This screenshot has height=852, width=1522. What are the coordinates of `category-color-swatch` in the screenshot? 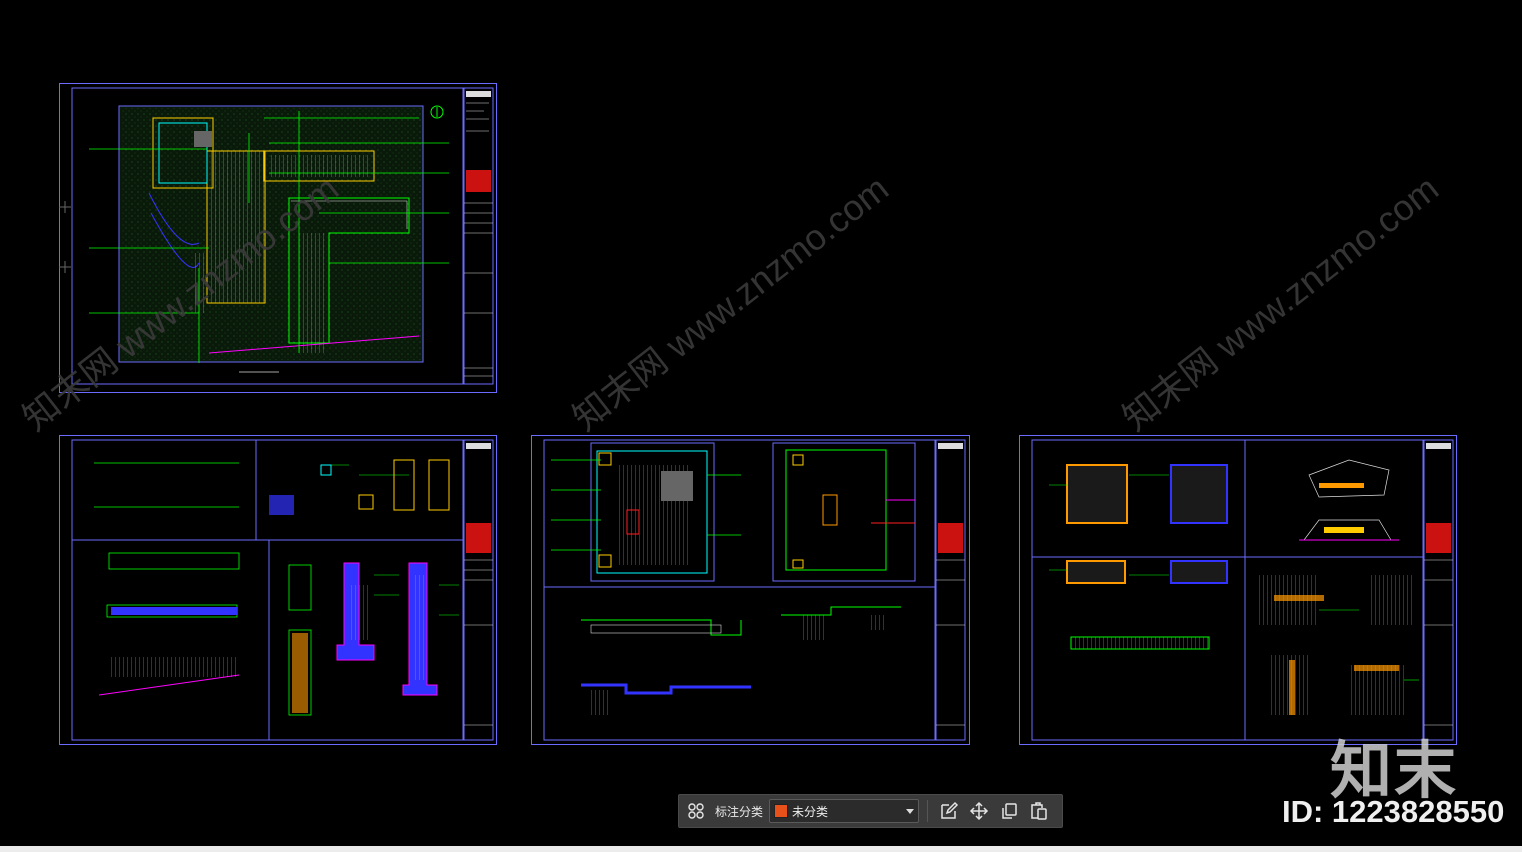 It's located at (781, 811).